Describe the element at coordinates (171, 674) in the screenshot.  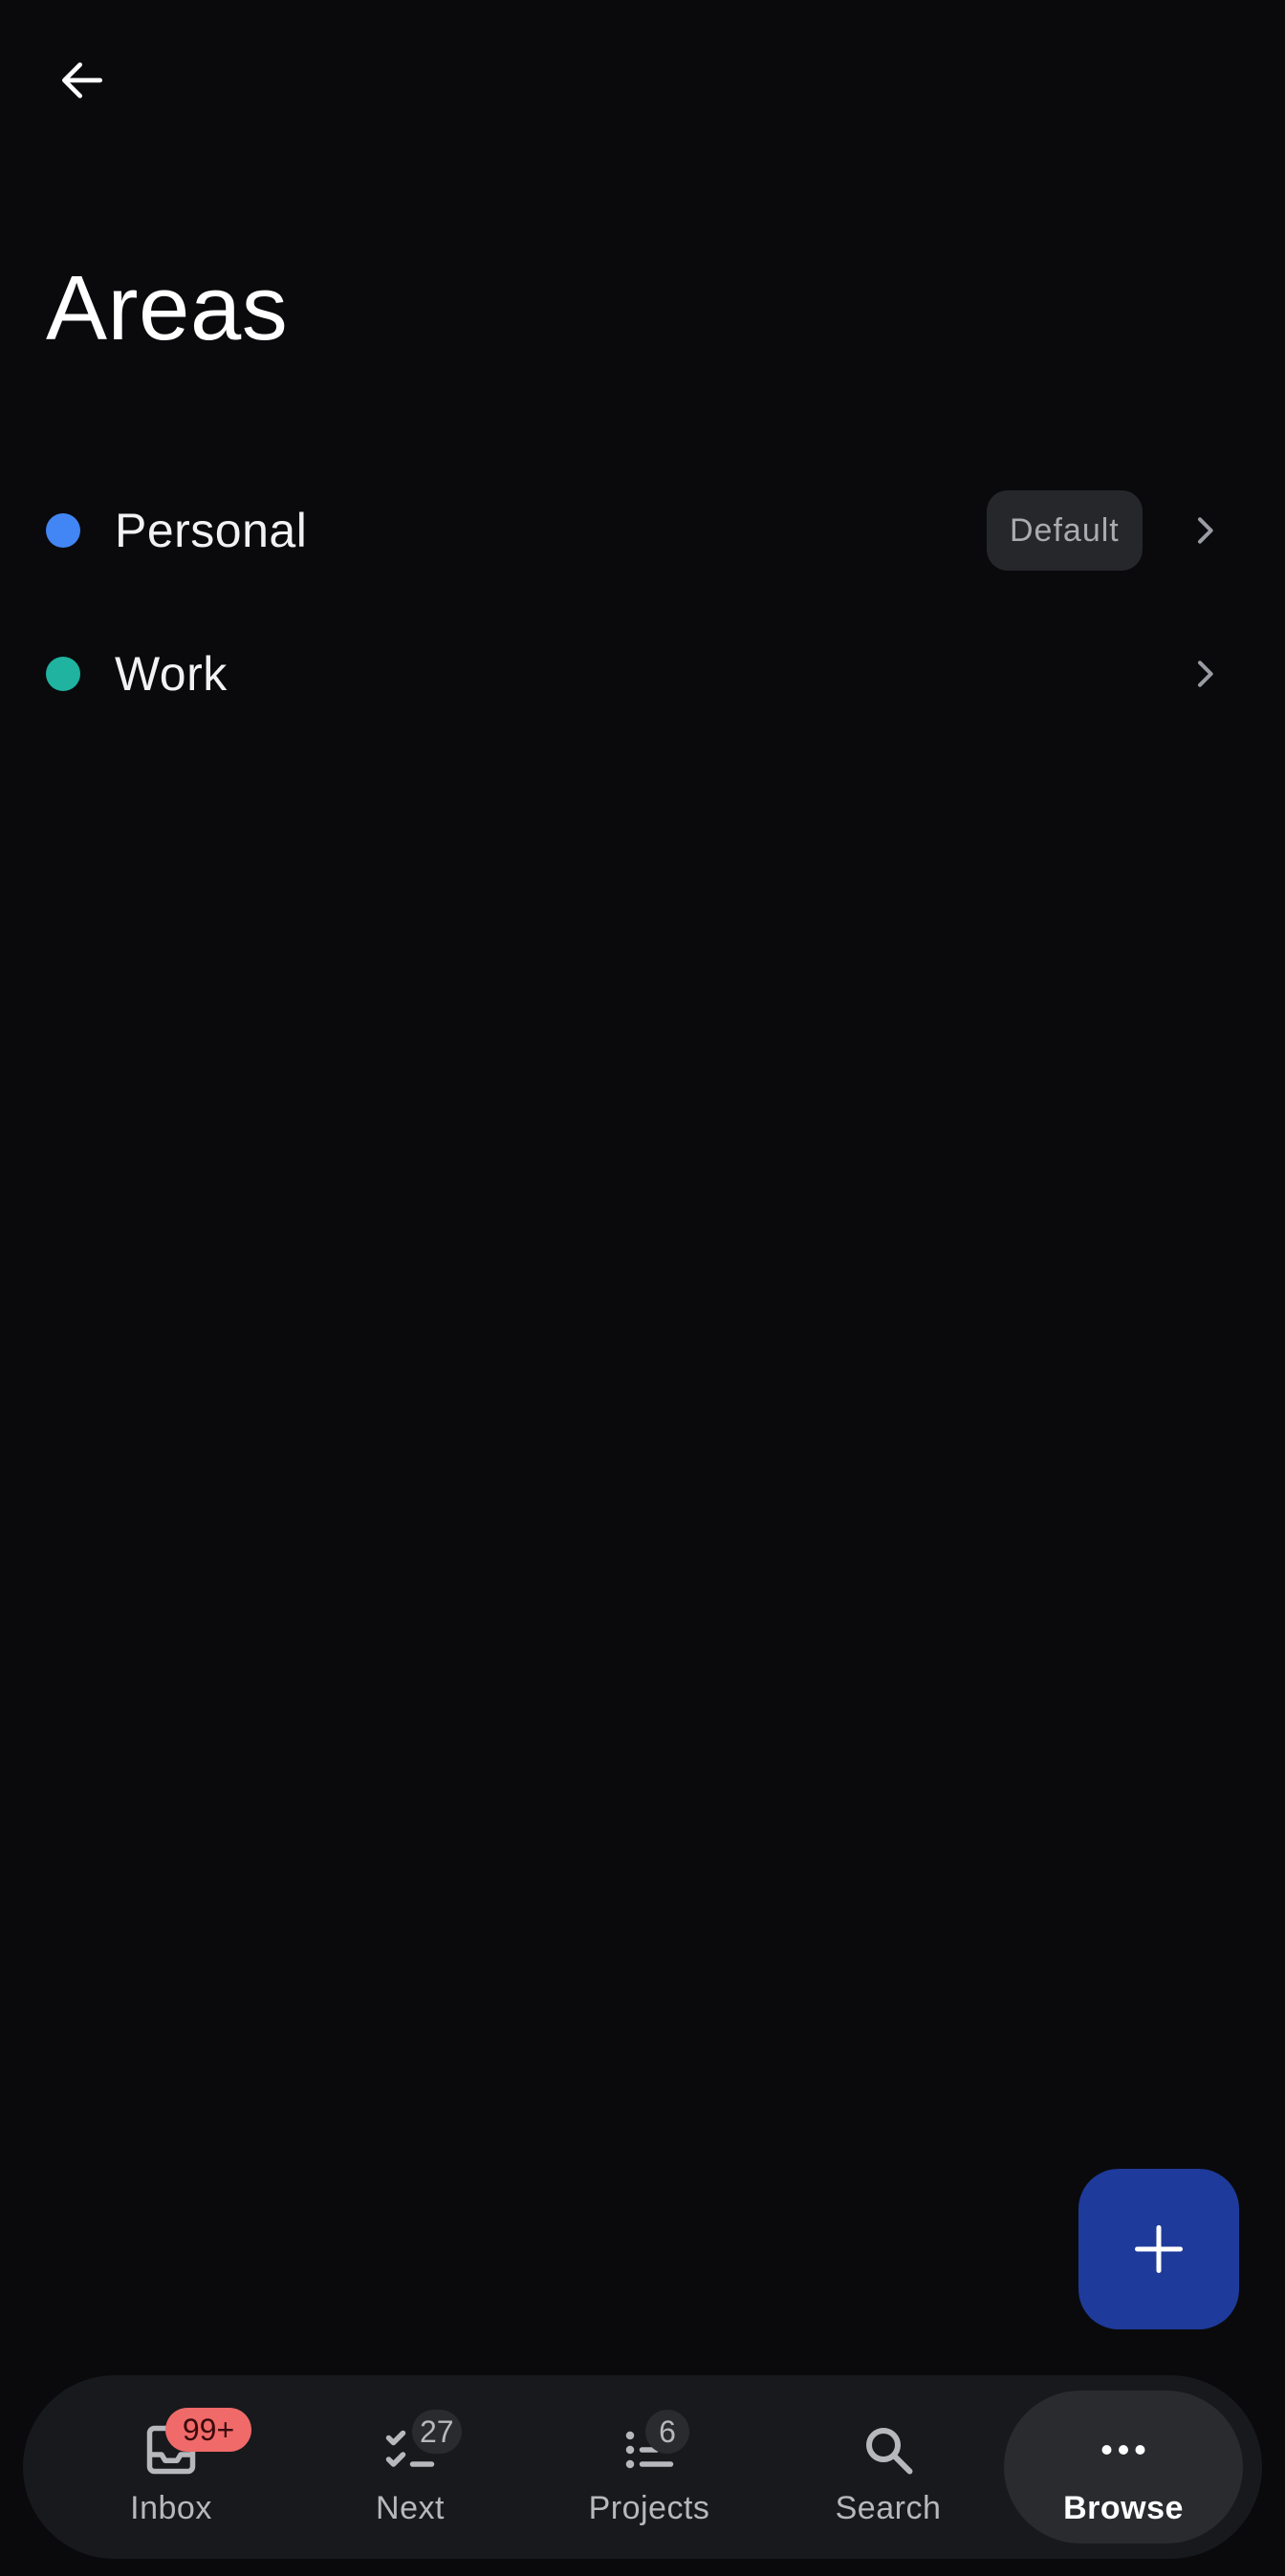
I see `area-label: Work` at that location.